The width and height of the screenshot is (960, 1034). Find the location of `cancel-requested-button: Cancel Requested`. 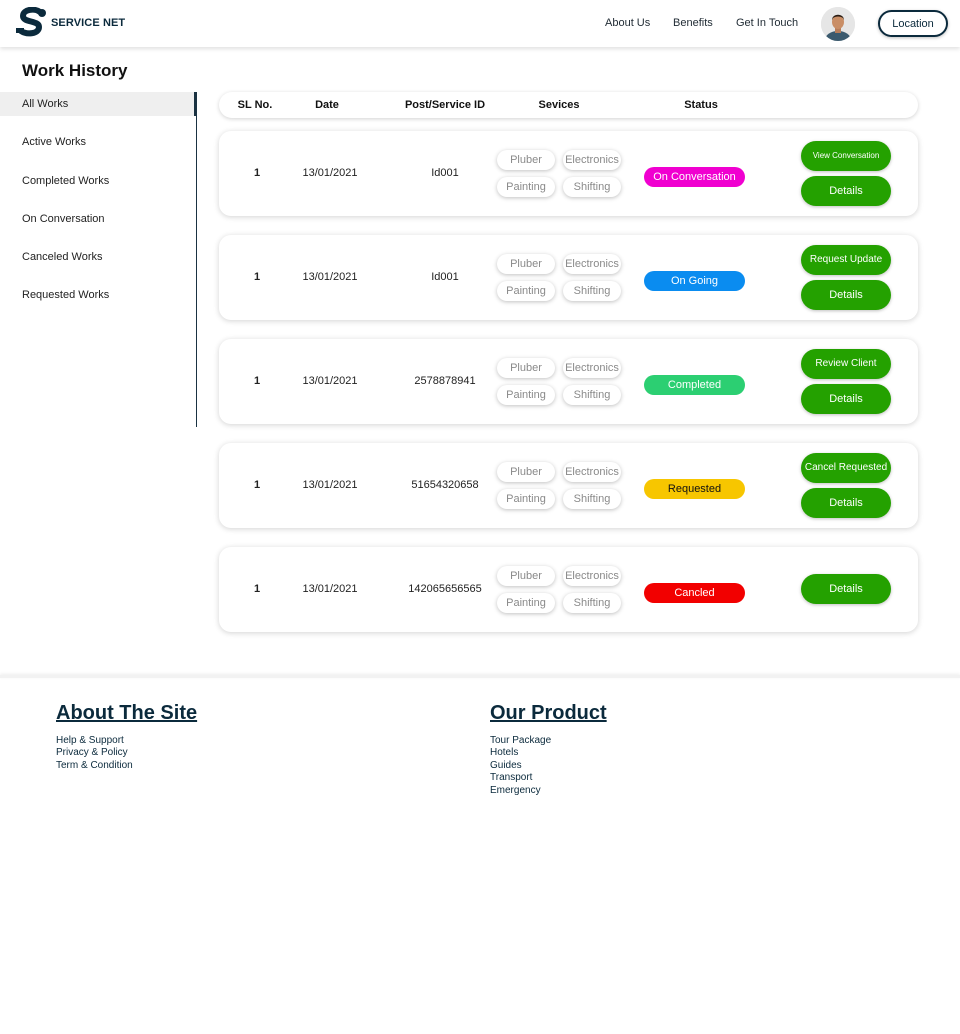

cancel-requested-button: Cancel Requested is located at coordinates (846, 468).